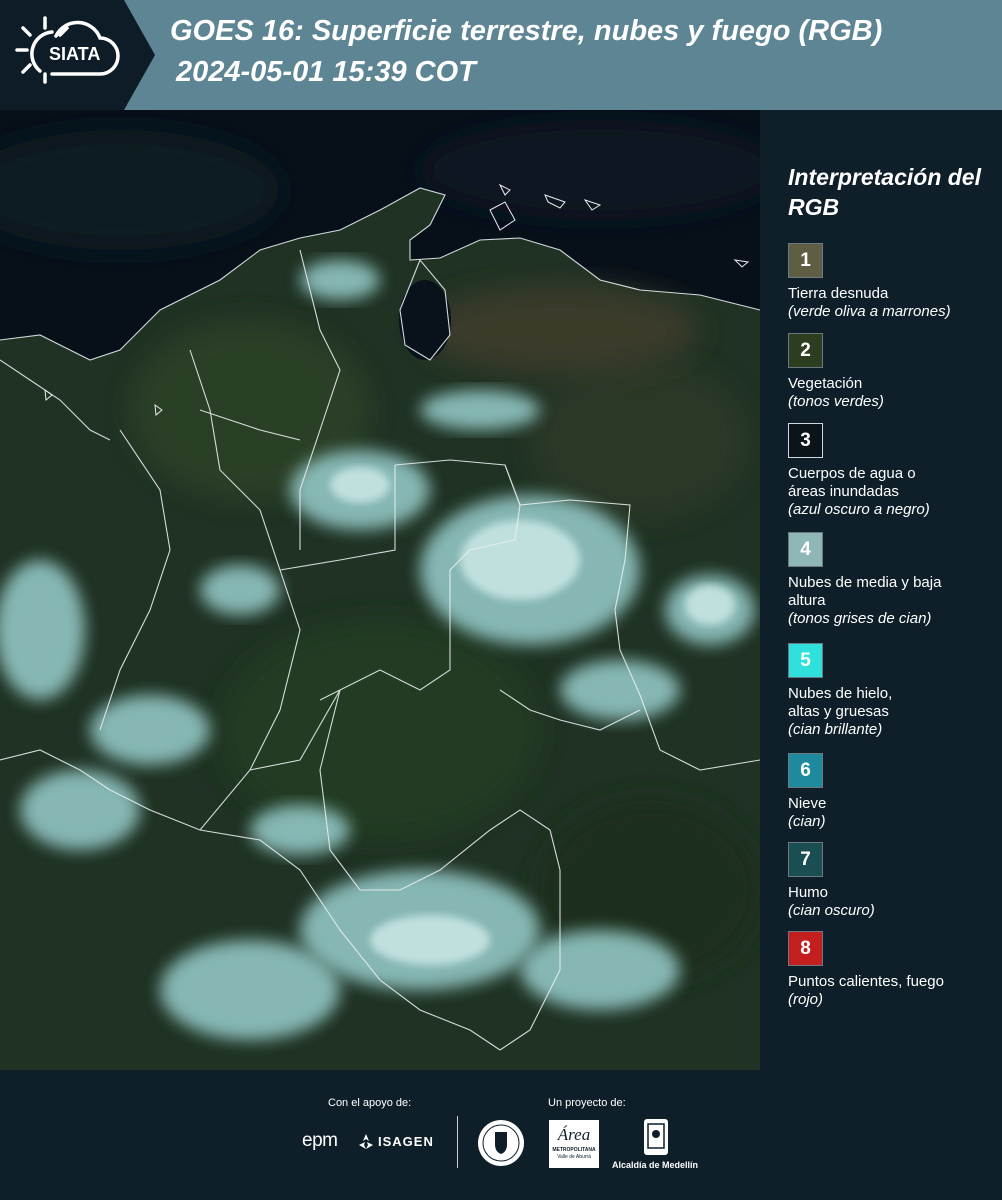 The width and height of the screenshot is (1002, 1200). I want to click on legend-swatch-2: 2, so click(805, 350).